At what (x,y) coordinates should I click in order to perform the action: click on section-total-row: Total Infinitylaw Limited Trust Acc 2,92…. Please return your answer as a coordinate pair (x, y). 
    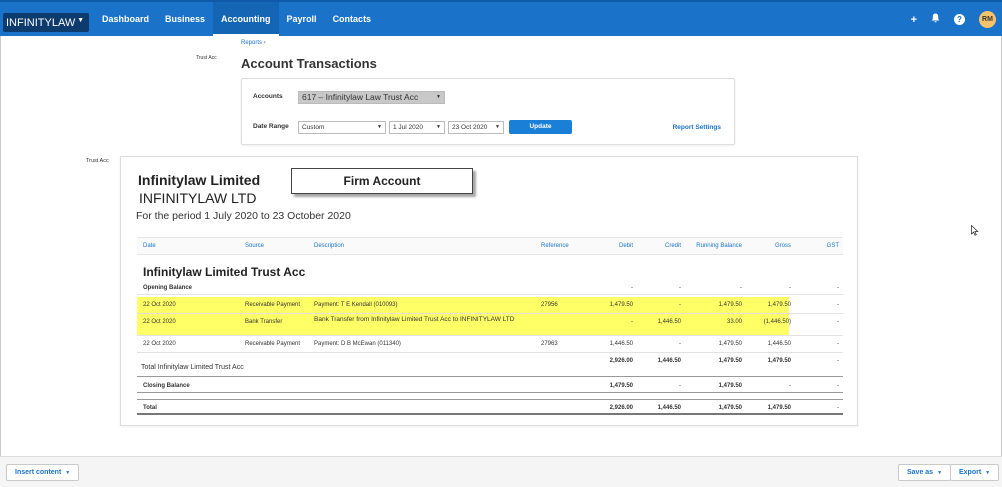
    Looking at the image, I should click on (490, 365).